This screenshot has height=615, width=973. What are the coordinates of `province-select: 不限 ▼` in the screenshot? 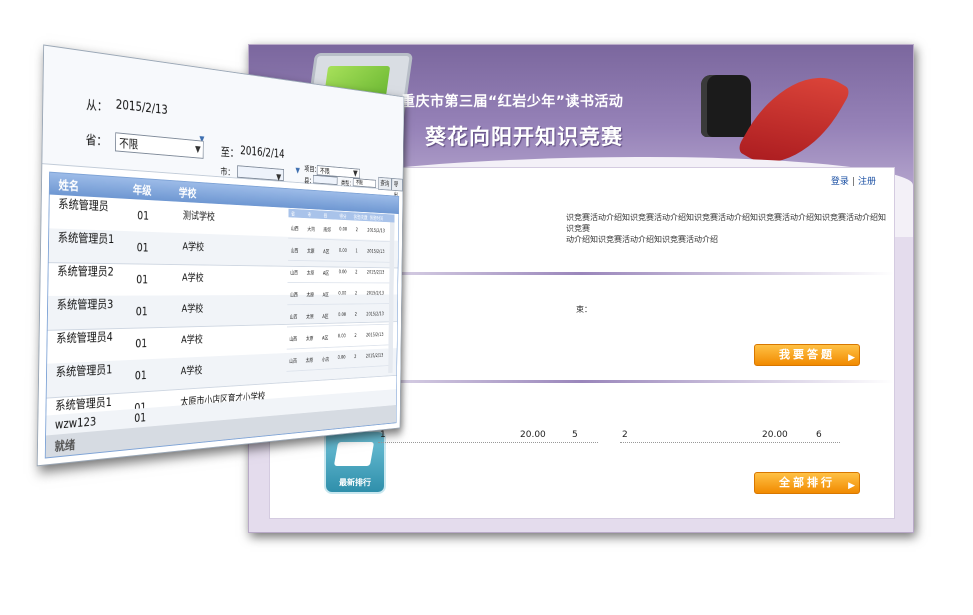 It's located at (159, 145).